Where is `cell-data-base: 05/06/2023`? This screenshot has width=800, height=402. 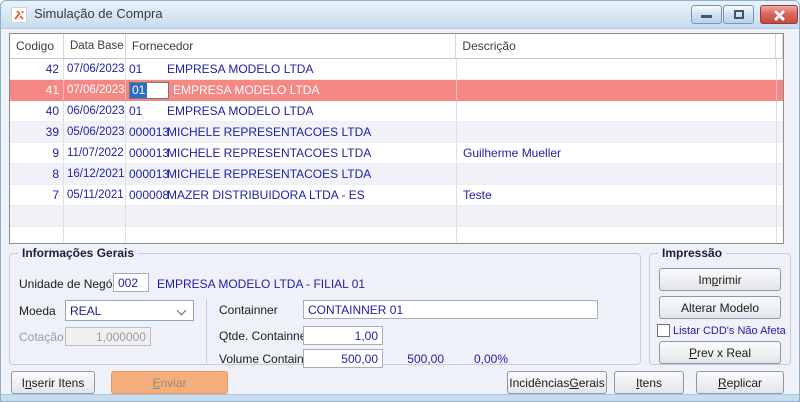
cell-data-base: 05/06/2023 is located at coordinates (95, 132).